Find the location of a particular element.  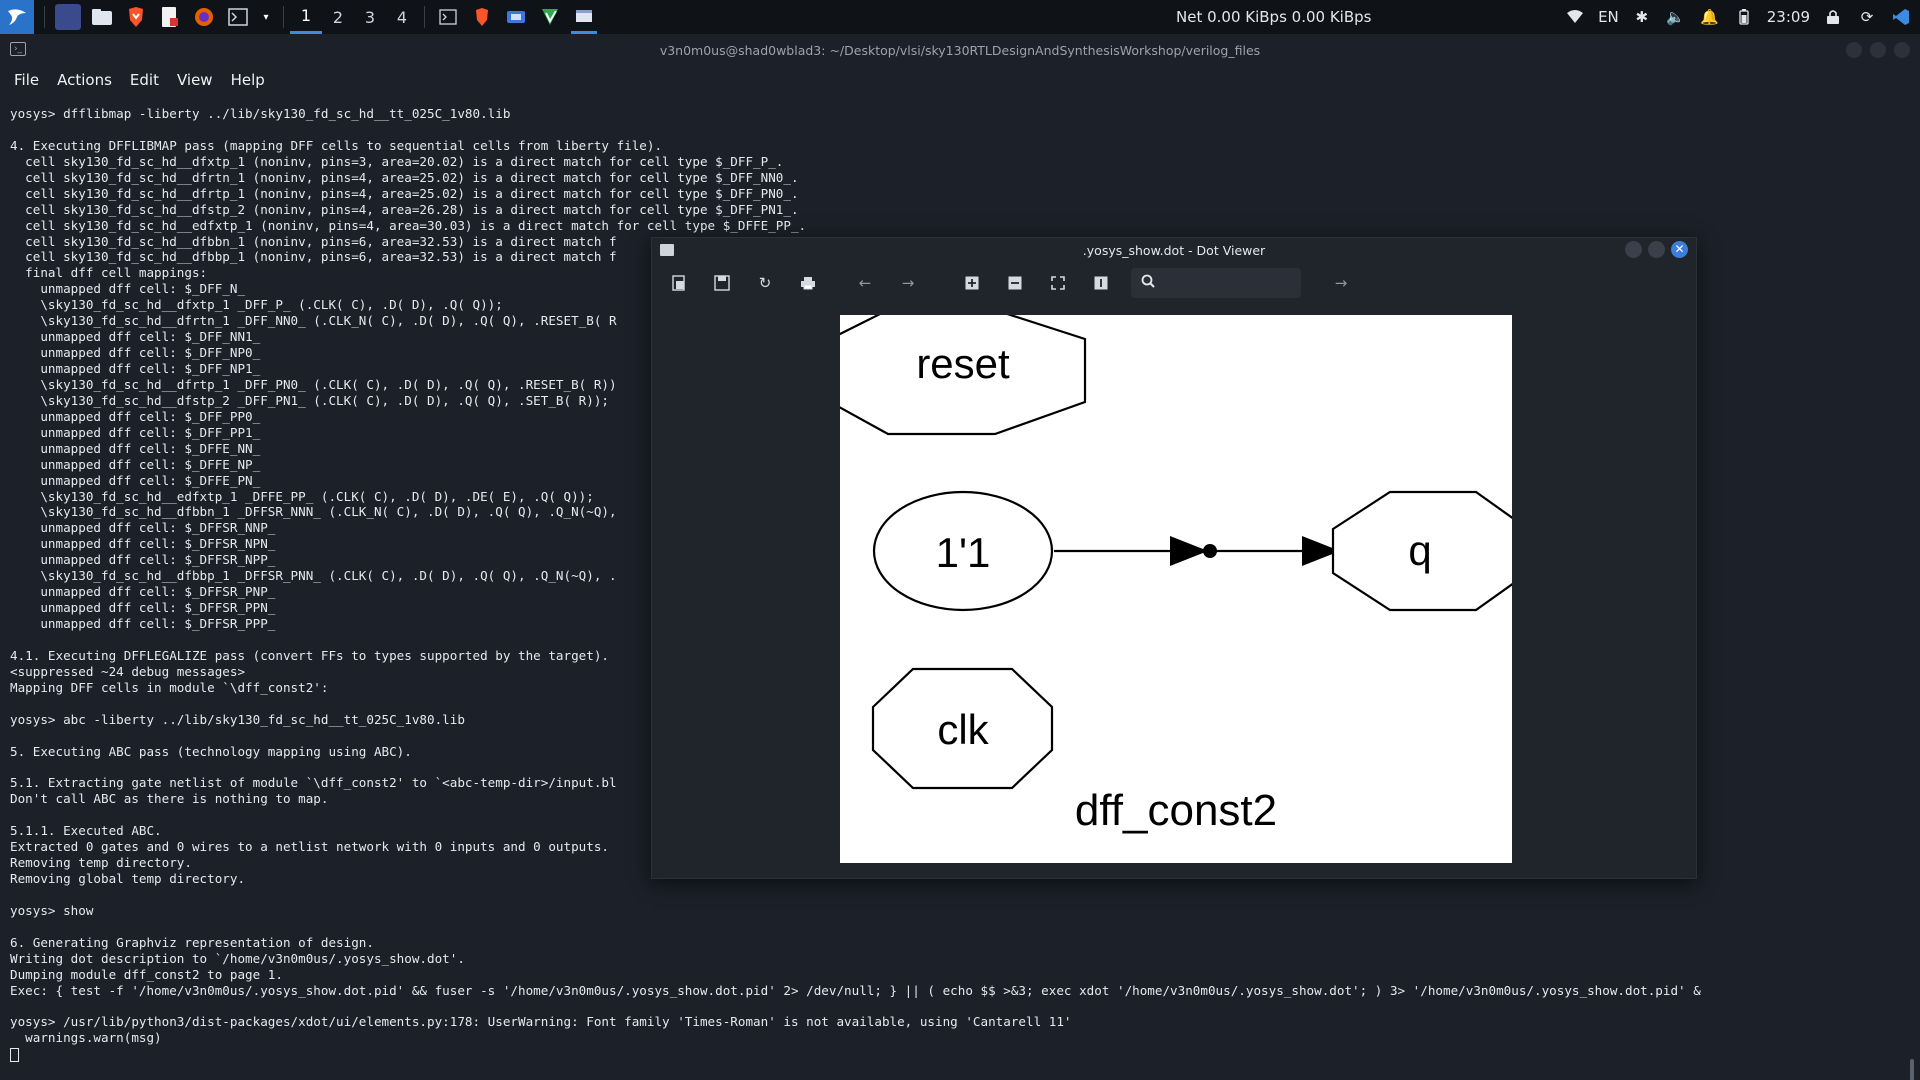

viewer-minimize-button is located at coordinates (1633, 249).